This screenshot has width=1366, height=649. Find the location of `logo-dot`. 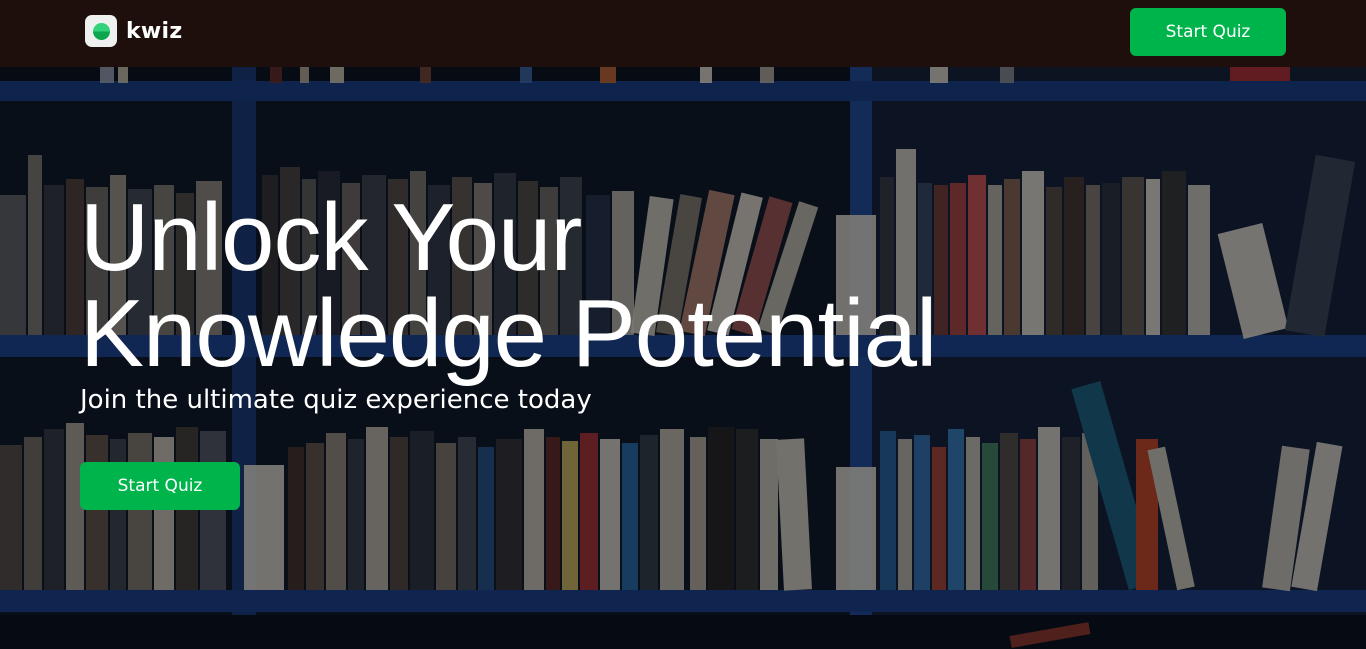

logo-dot is located at coordinates (101, 31).